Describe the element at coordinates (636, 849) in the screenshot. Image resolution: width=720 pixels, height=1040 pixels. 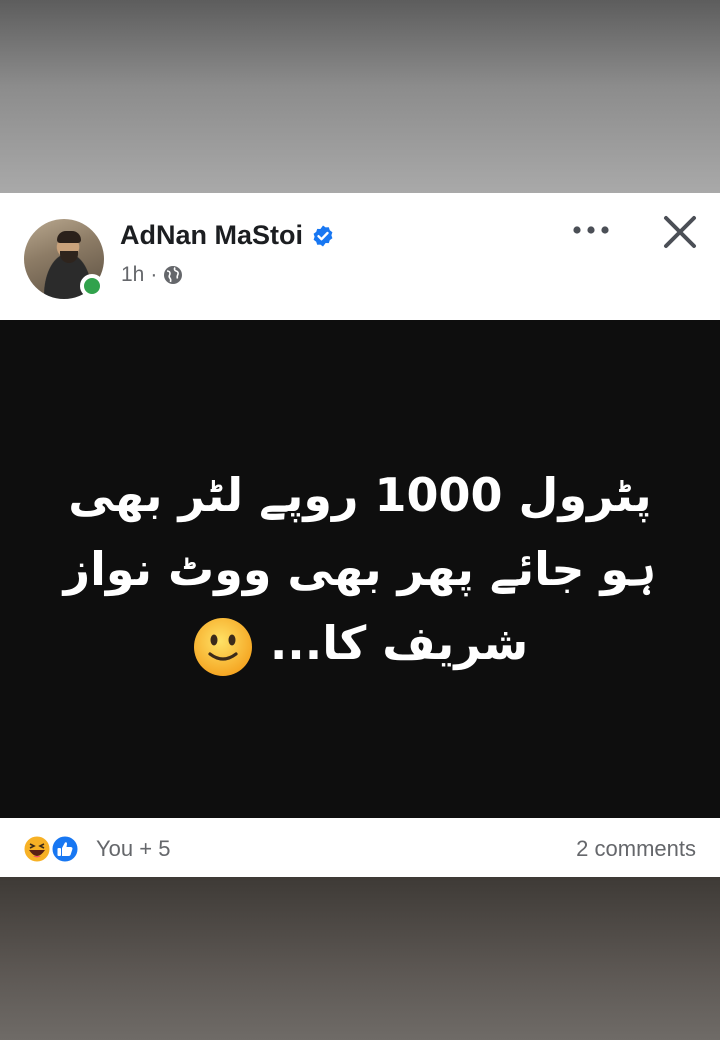
I see `comments-count: 2 comments` at that location.